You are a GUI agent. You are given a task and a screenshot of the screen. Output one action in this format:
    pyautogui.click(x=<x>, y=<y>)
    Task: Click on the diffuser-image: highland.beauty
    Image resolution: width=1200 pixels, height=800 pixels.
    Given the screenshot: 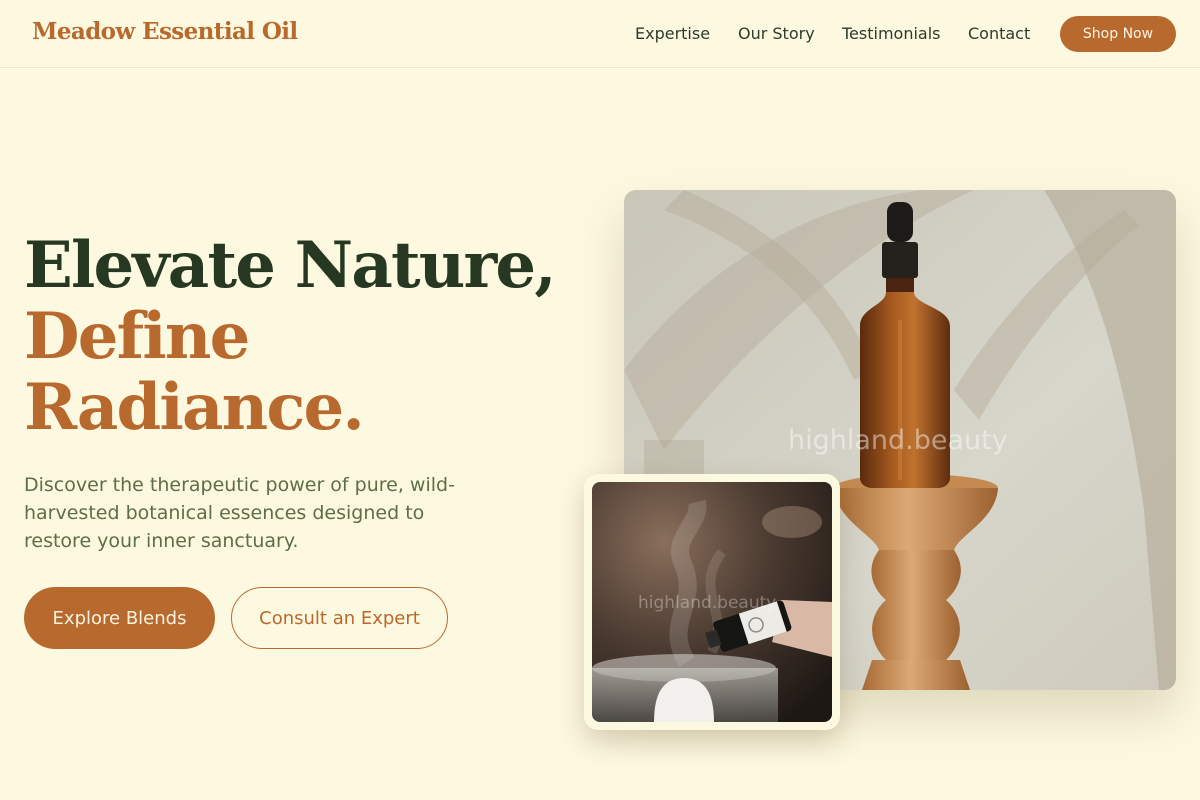 What is the action you would take?
    pyautogui.click(x=712, y=602)
    